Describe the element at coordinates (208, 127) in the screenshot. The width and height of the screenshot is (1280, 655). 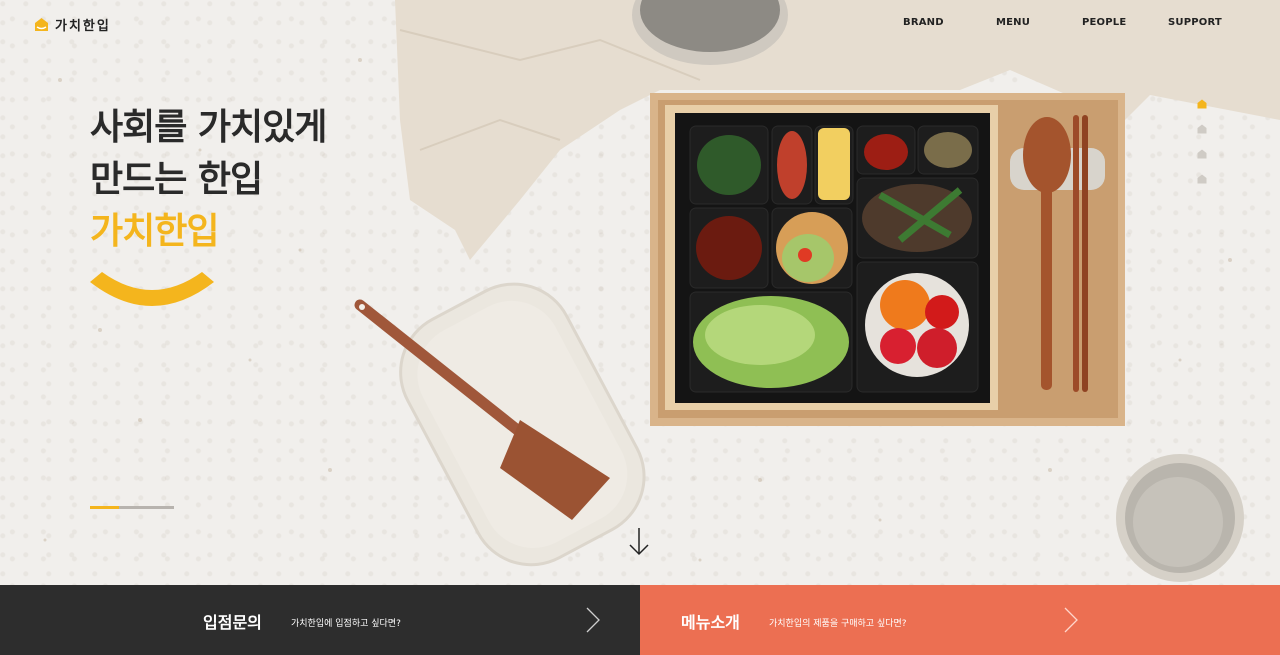
I see `headline-line-1: 사회를 가치있게` at that location.